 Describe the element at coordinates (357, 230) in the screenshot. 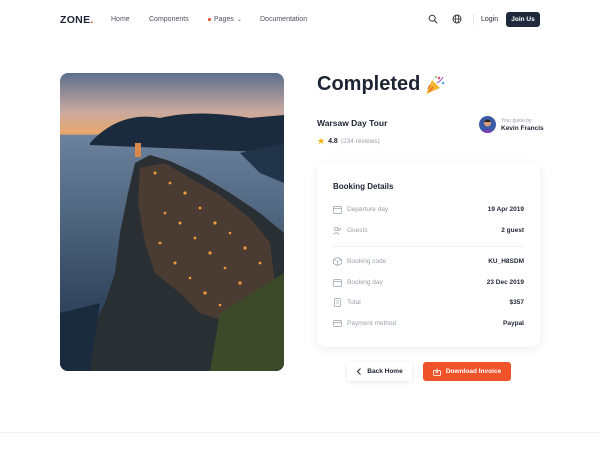

I see `detail-label: Guests` at that location.